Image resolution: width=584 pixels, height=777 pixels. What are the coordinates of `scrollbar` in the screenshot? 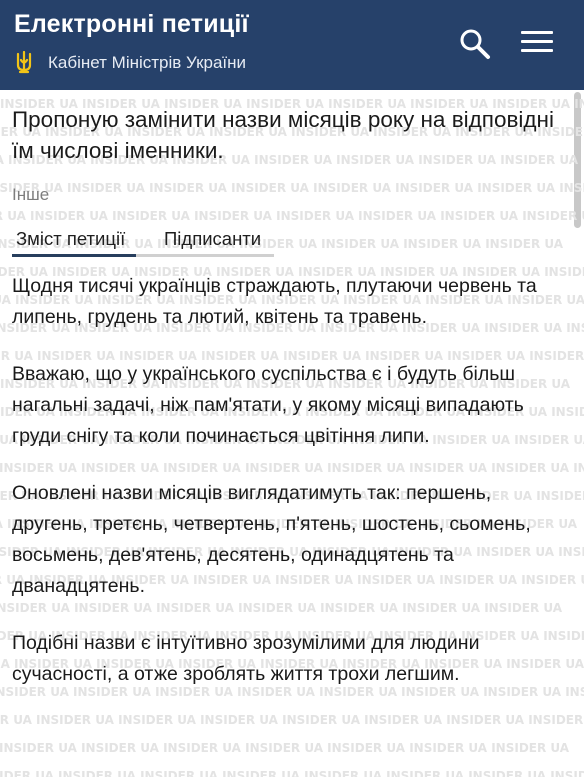 It's located at (577, 160).